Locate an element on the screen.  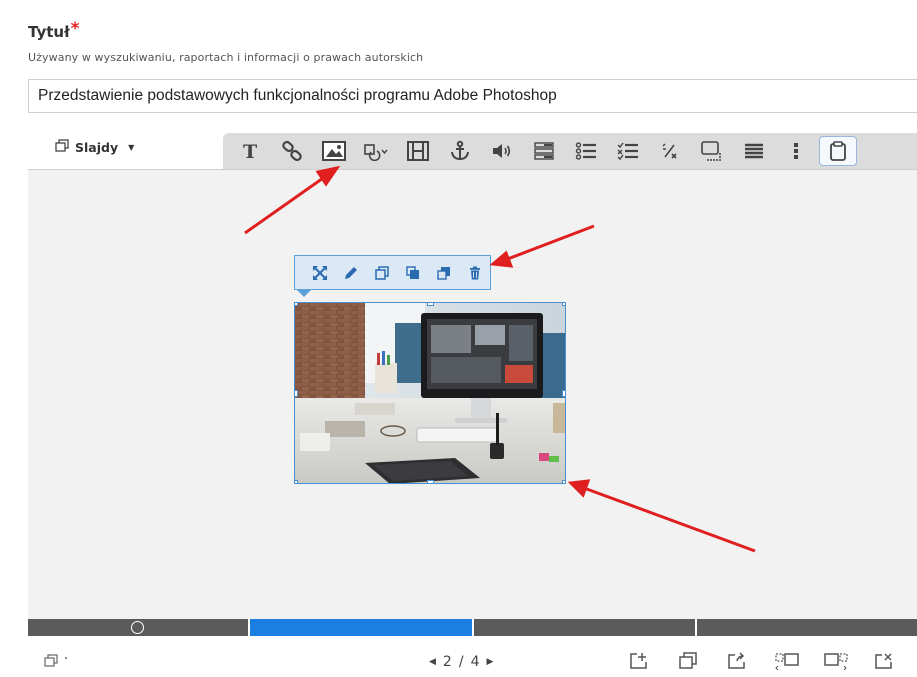
resize-handle-top-right is located at coordinates (563, 304).